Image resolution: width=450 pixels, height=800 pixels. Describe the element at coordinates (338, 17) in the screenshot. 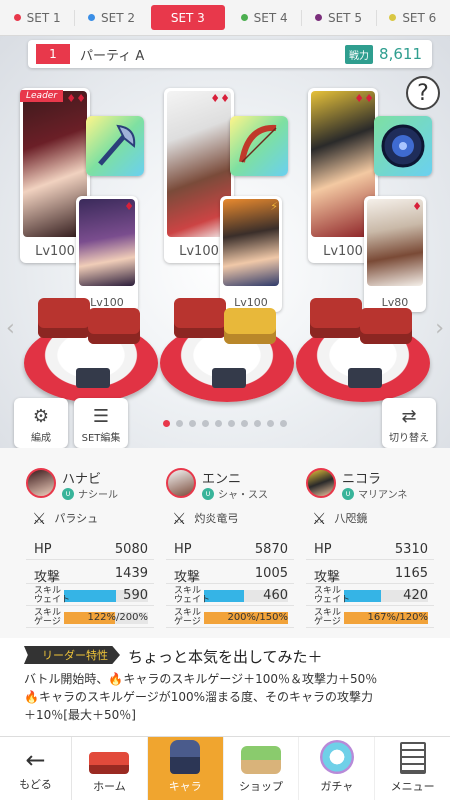

I see `tab-set-5: SET 5` at that location.